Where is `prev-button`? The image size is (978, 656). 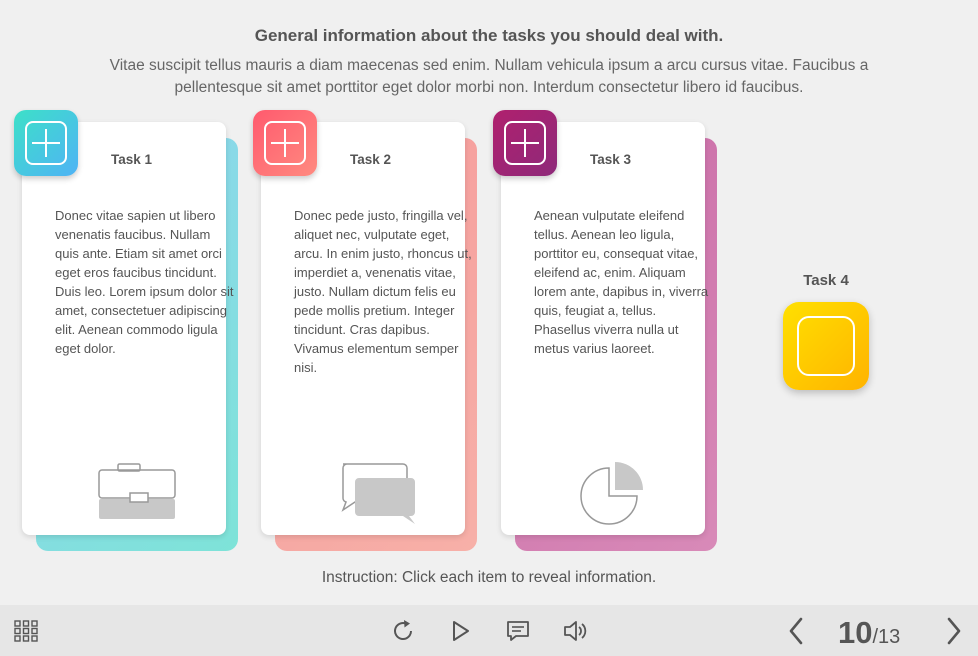 prev-button is located at coordinates (796, 630).